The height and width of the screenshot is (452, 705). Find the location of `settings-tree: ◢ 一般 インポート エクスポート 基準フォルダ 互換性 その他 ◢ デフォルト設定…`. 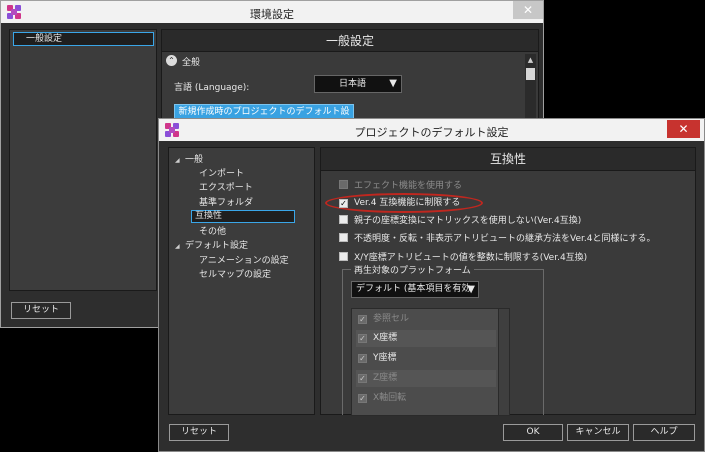

settings-tree: ◢ 一般 インポート エクスポート 基準フォルダ 互換性 その他 ◢ デフォルト設定… is located at coordinates (241, 281).